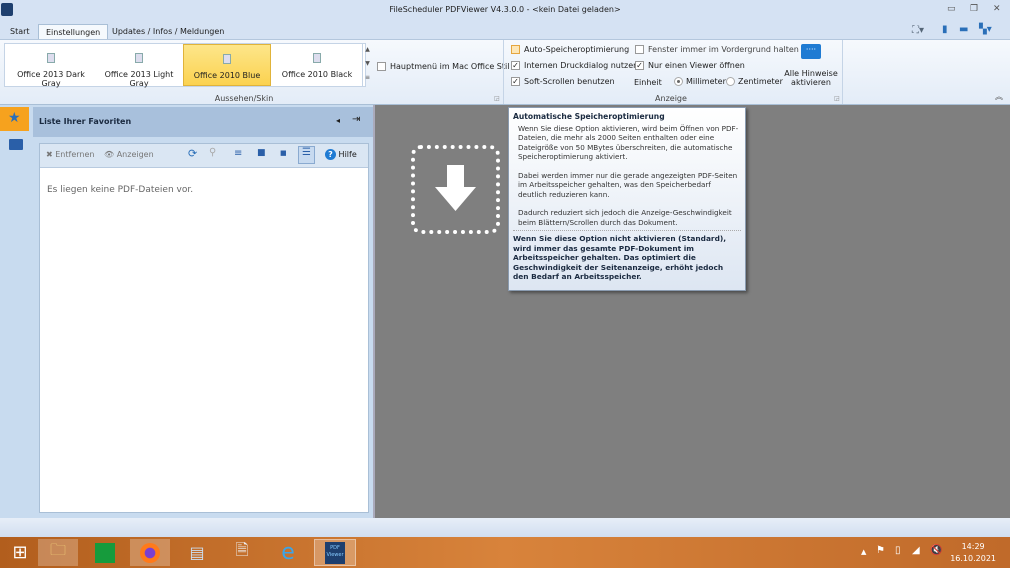 The image size is (1010, 568). I want to click on list-view-icon: ≡, so click(238, 153).